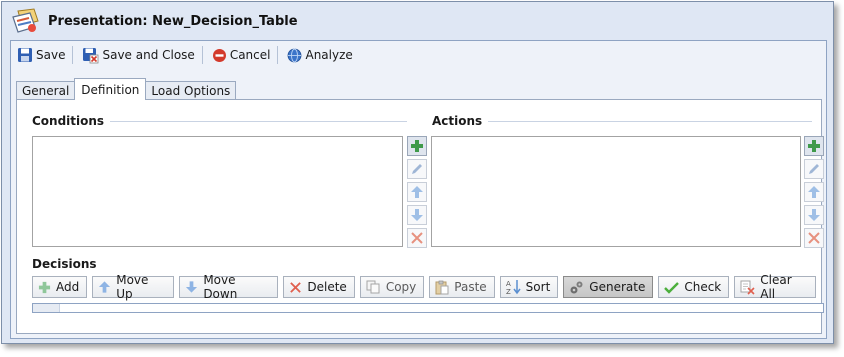 This screenshot has height=357, width=844. I want to click on copy-icon, so click(373, 287).